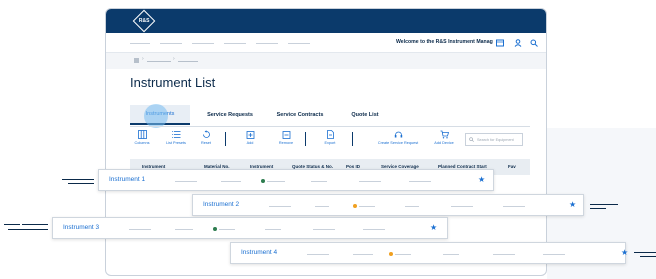 The height and width of the screenshot is (279, 656). What do you see at coordinates (330, 134) in the screenshot?
I see `export-icon` at bounding box center [330, 134].